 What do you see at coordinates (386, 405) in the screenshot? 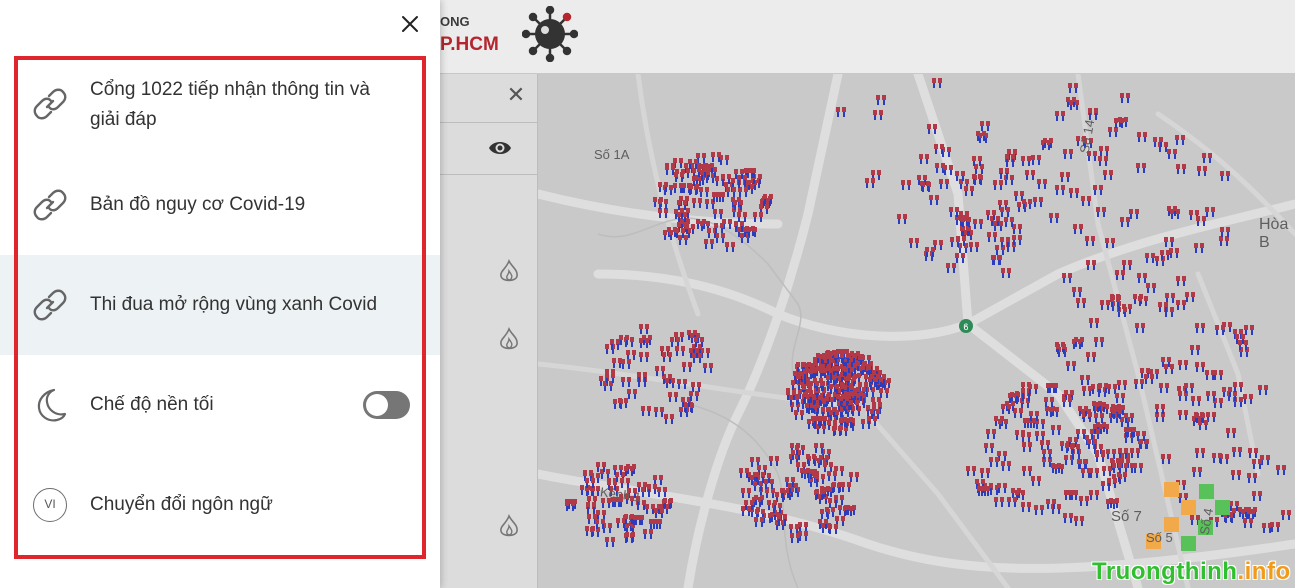
I see `dark-mode-toggle` at bounding box center [386, 405].